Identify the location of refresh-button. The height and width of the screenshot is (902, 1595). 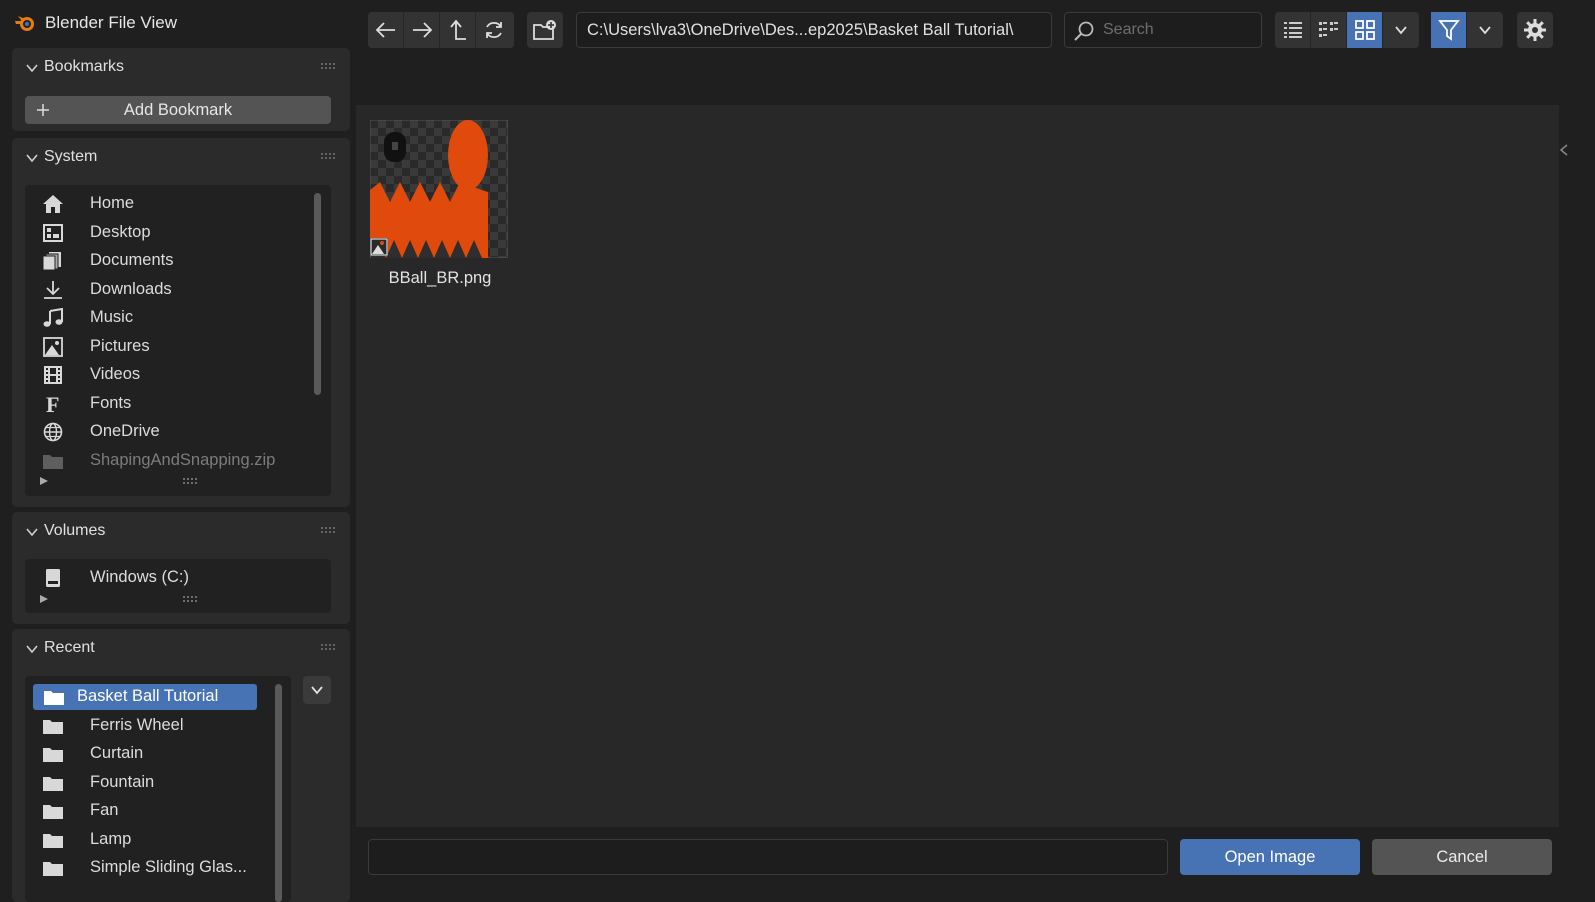
(494, 30).